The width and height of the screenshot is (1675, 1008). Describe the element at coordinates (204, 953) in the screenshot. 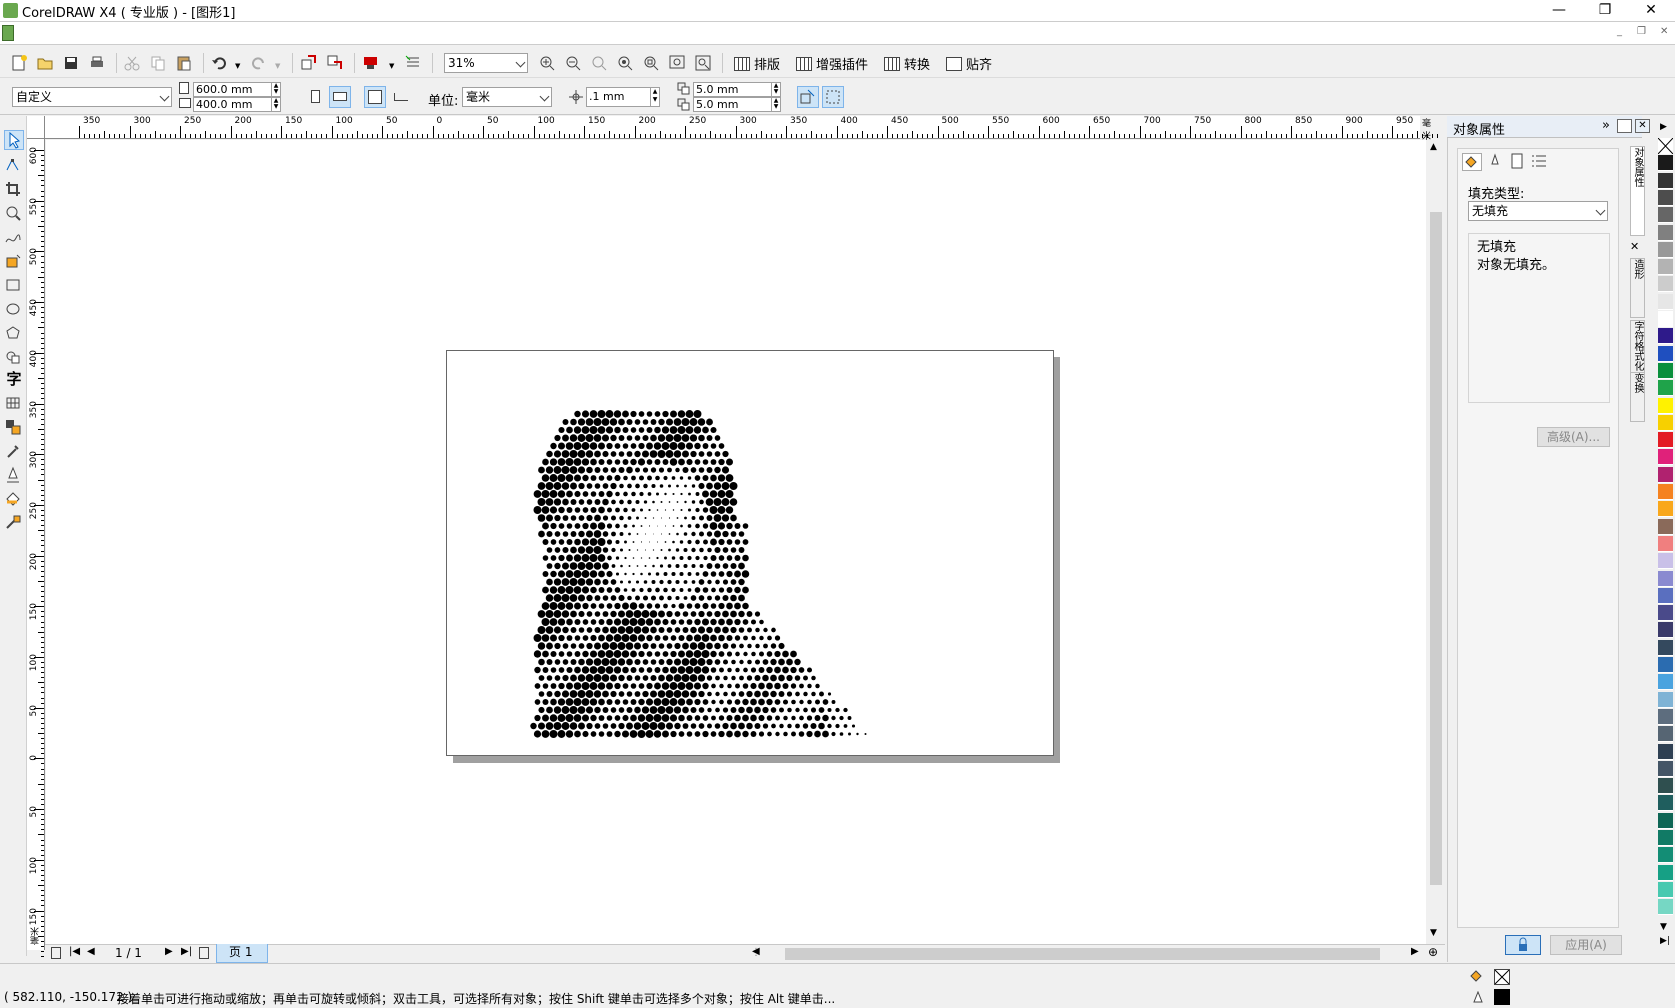

I see `add-page-after-icon` at that location.